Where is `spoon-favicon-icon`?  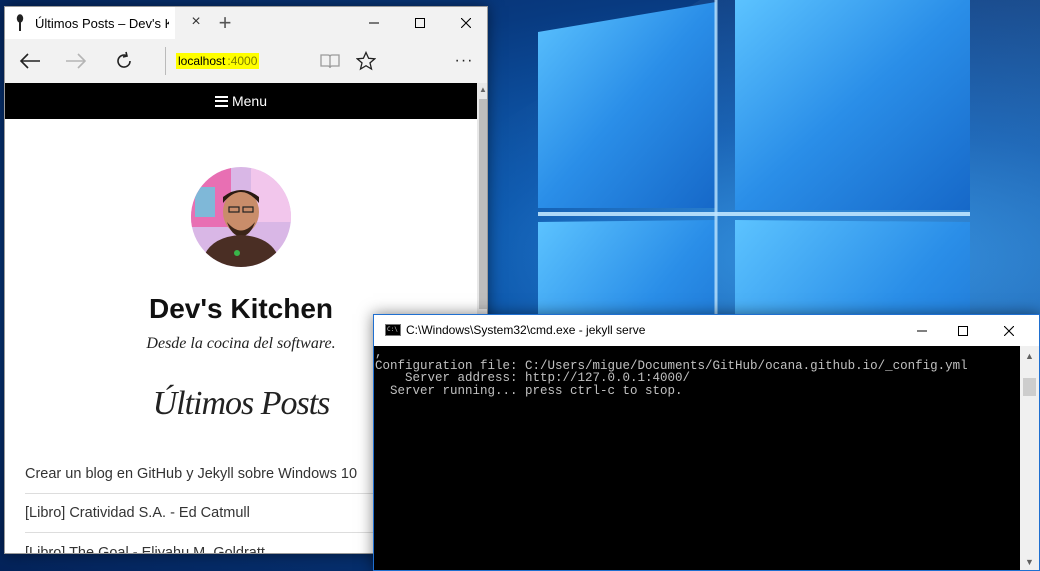 spoon-favicon-icon is located at coordinates (20, 23).